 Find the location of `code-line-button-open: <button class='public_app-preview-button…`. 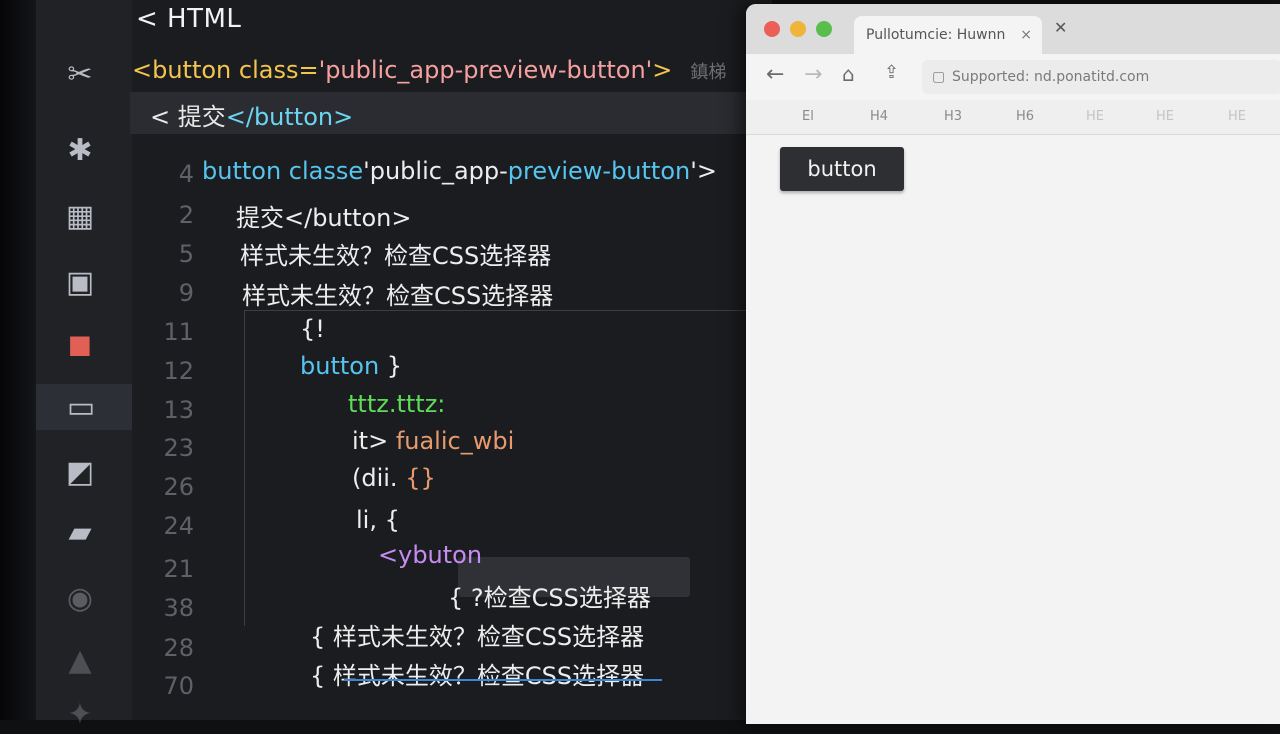

code-line-button-open: <button class='public_app-preview-button… is located at coordinates (429, 70).